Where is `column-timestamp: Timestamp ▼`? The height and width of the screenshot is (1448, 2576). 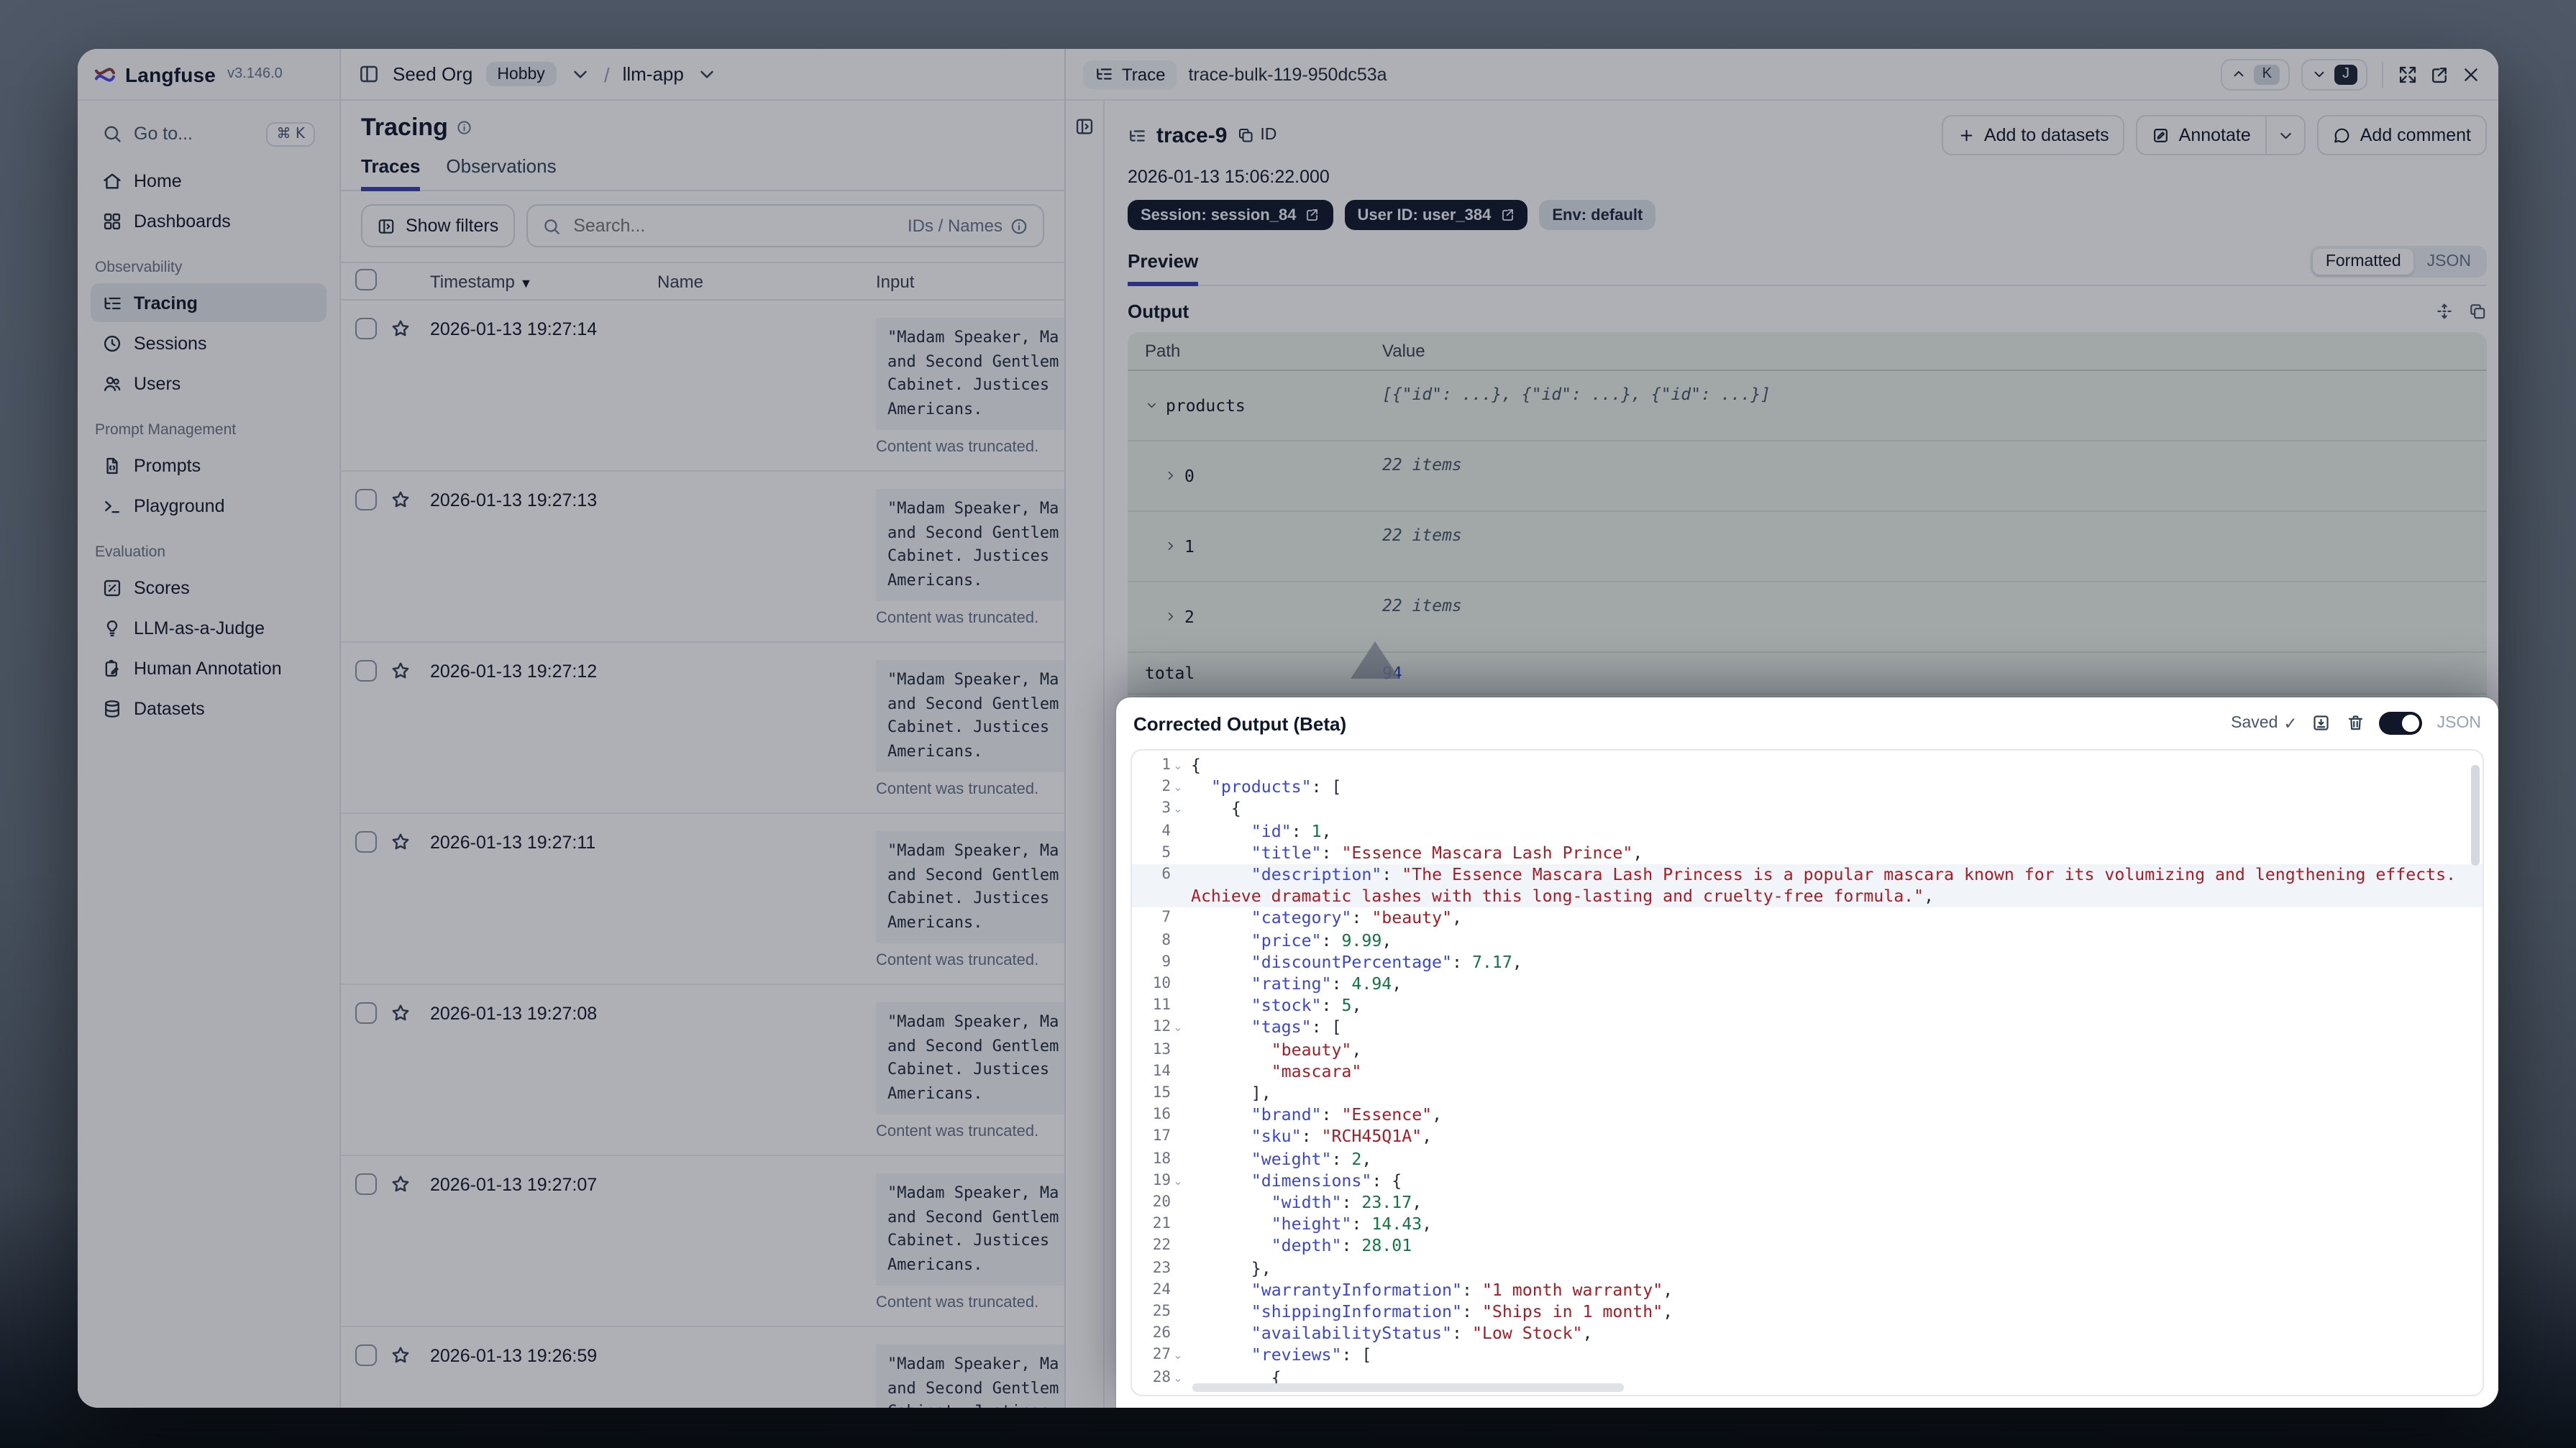 column-timestamp: Timestamp ▼ is located at coordinates (543, 281).